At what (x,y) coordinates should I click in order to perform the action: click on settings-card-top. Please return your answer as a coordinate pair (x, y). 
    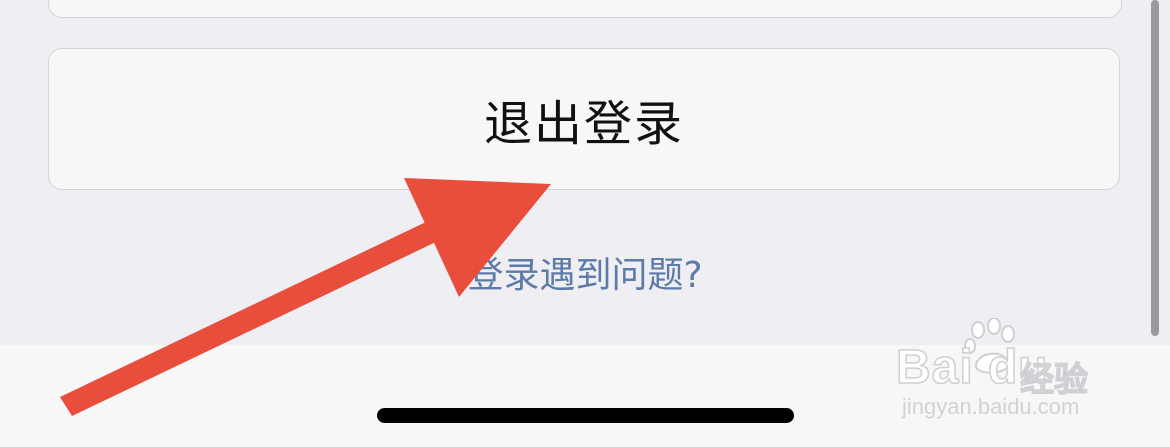
    Looking at the image, I should click on (585, 9).